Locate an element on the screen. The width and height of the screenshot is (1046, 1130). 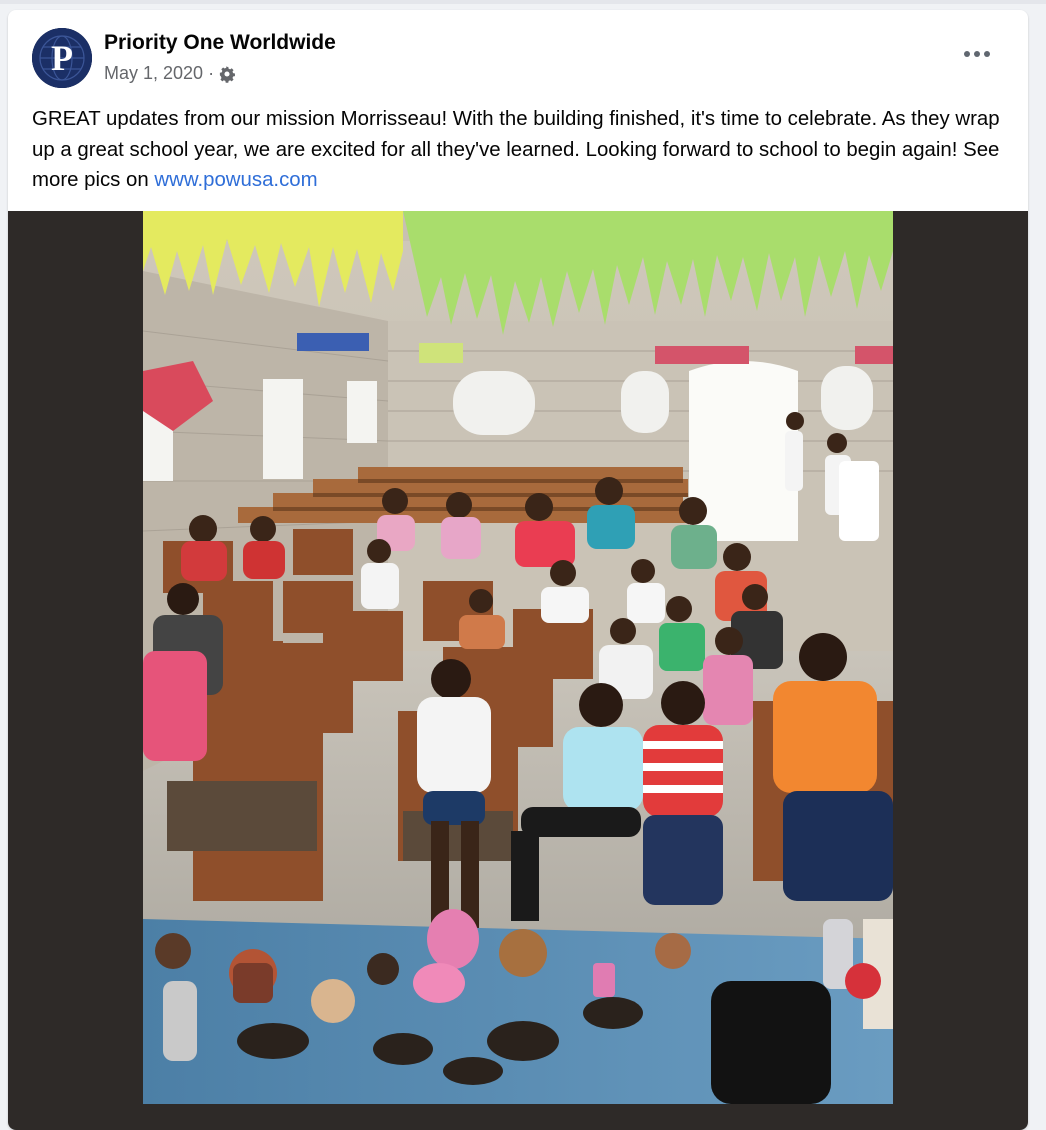
avatar-letter: P is located at coordinates (62, 58).